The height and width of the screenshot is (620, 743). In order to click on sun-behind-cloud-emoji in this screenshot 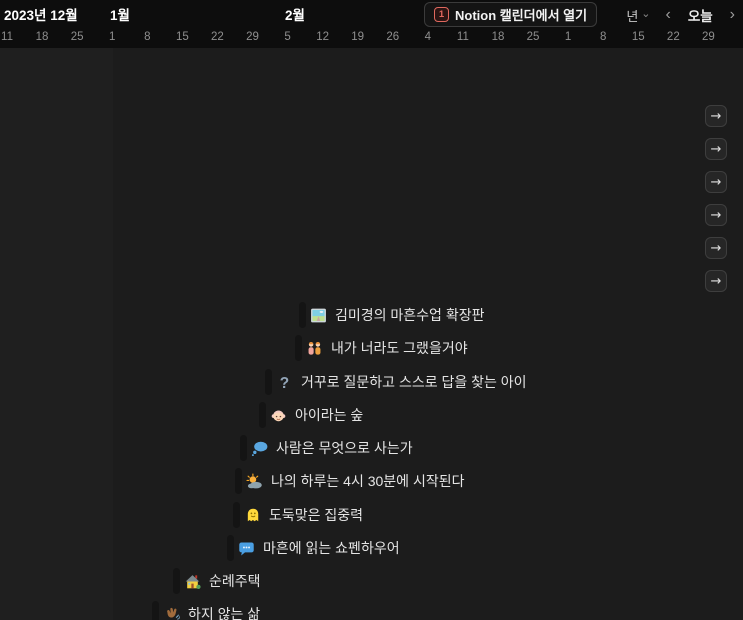, I will do `click(254, 481)`.